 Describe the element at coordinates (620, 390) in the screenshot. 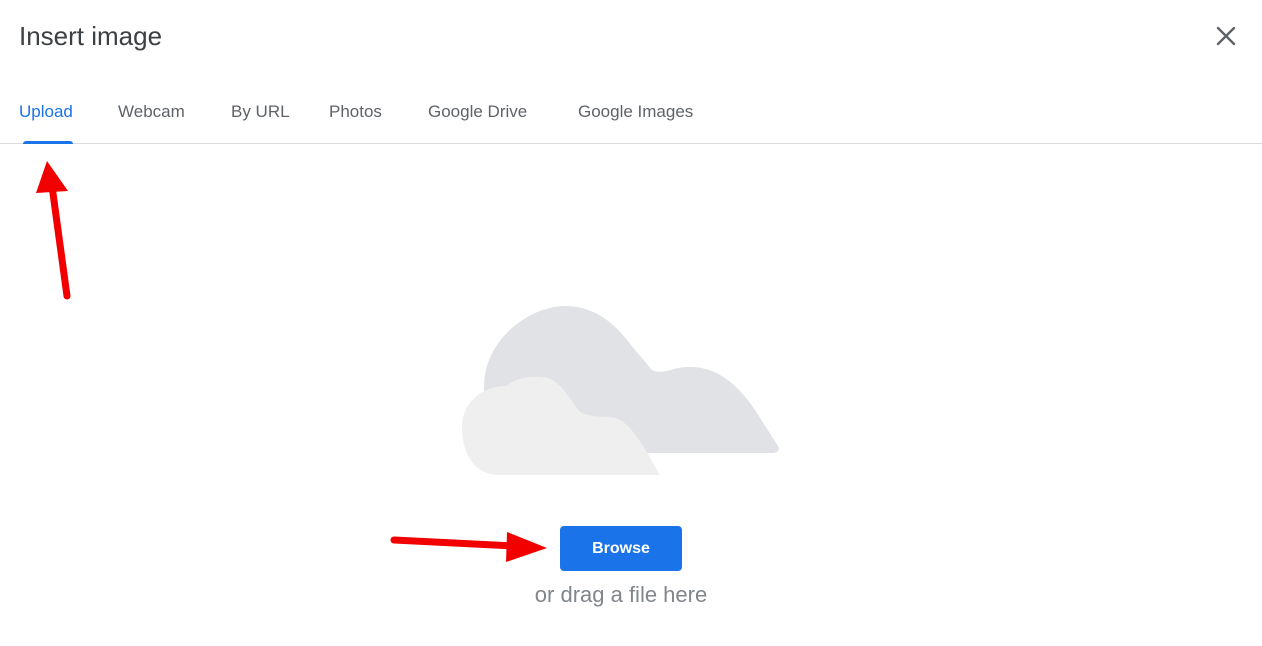

I see `cloud-icon` at that location.